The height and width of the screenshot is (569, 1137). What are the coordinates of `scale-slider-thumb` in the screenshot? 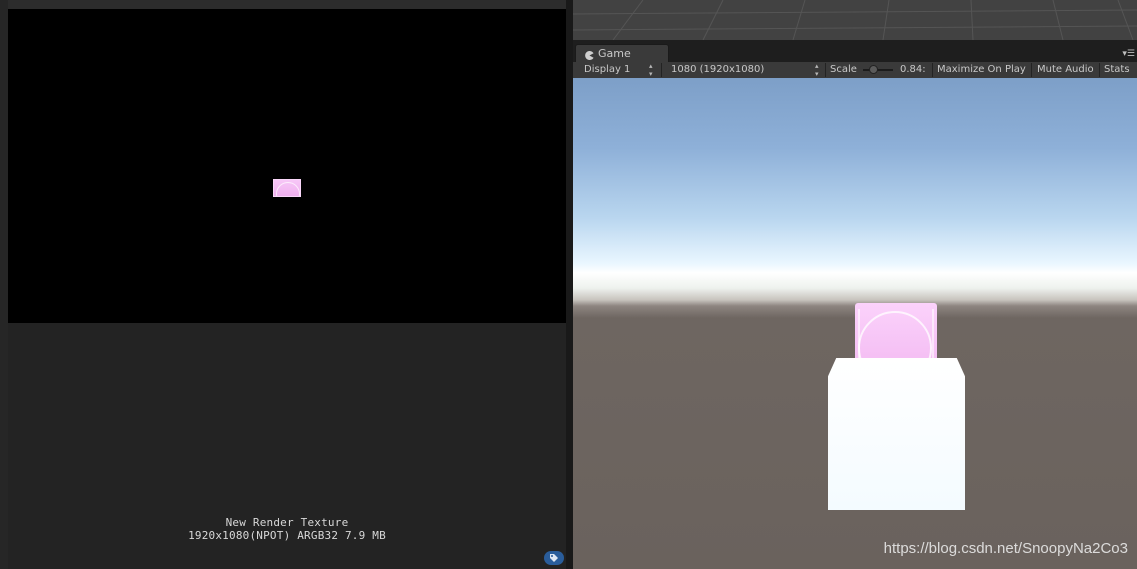 It's located at (873, 69).